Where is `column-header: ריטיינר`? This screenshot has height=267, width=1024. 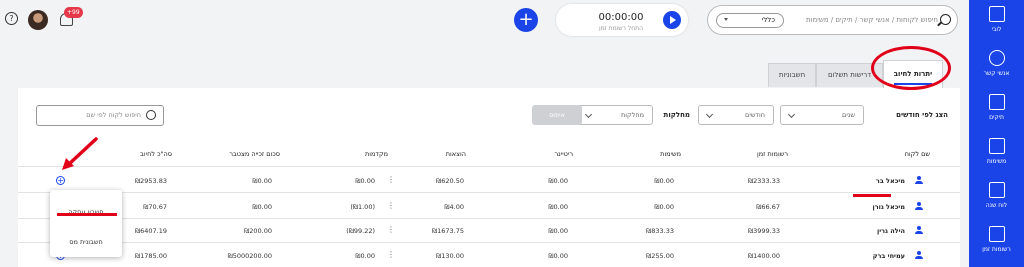 column-header: ריטיינר is located at coordinates (563, 154).